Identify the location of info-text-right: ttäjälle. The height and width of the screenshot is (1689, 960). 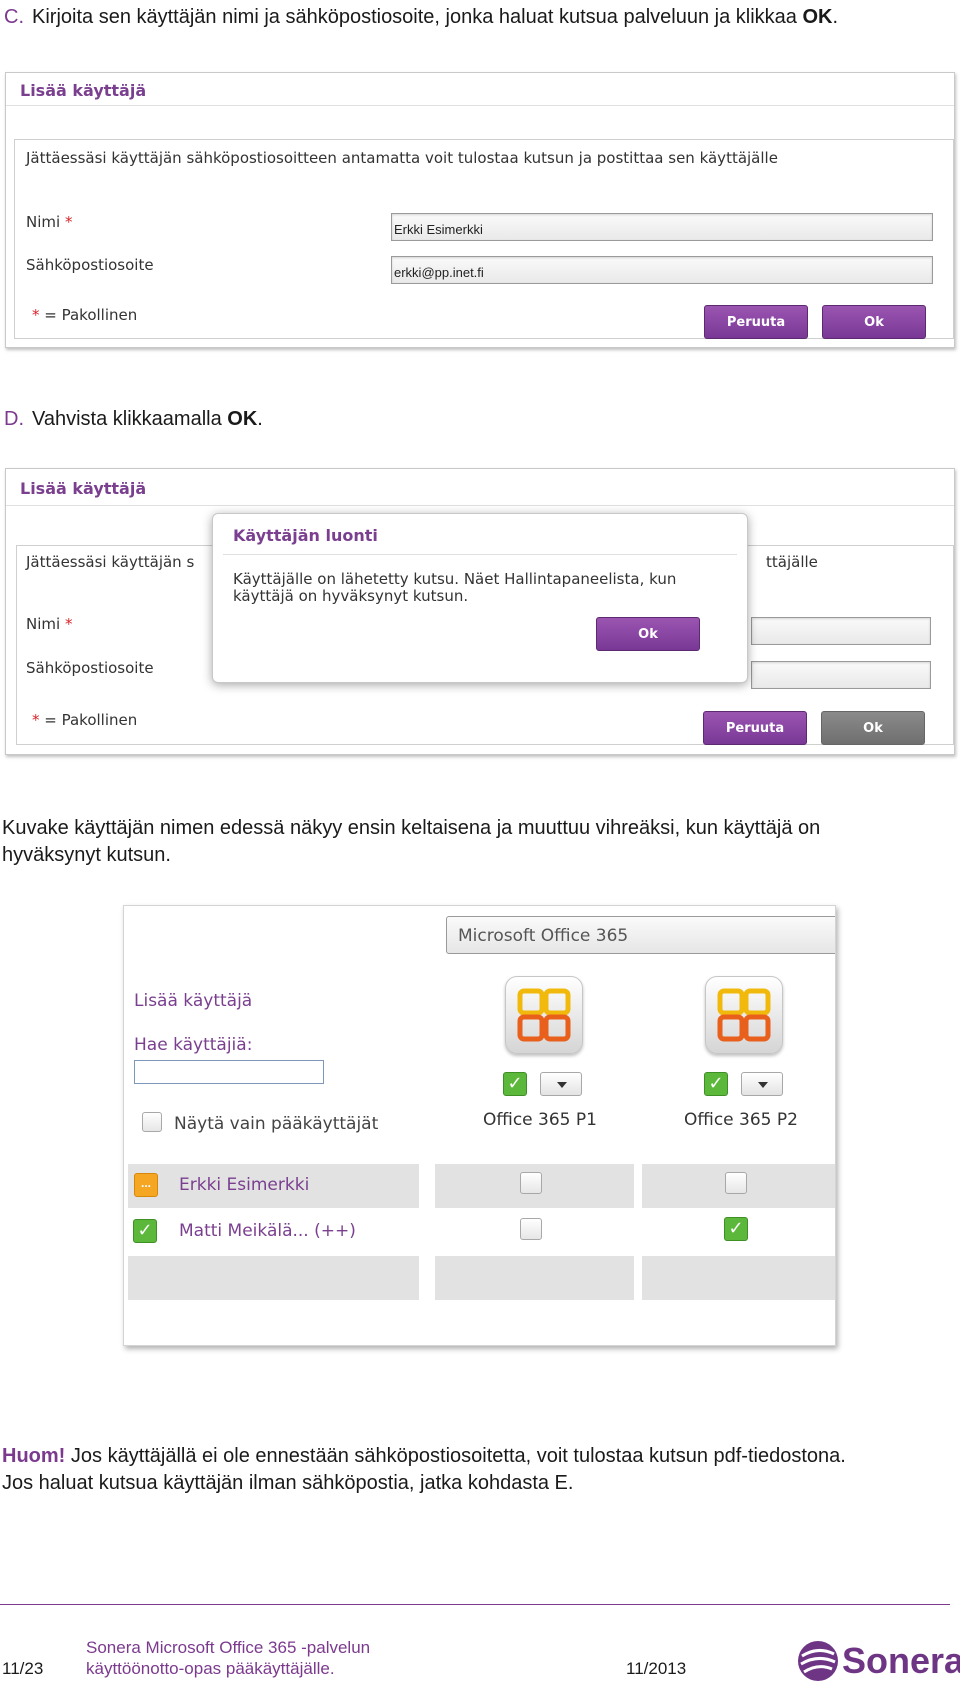
(792, 562).